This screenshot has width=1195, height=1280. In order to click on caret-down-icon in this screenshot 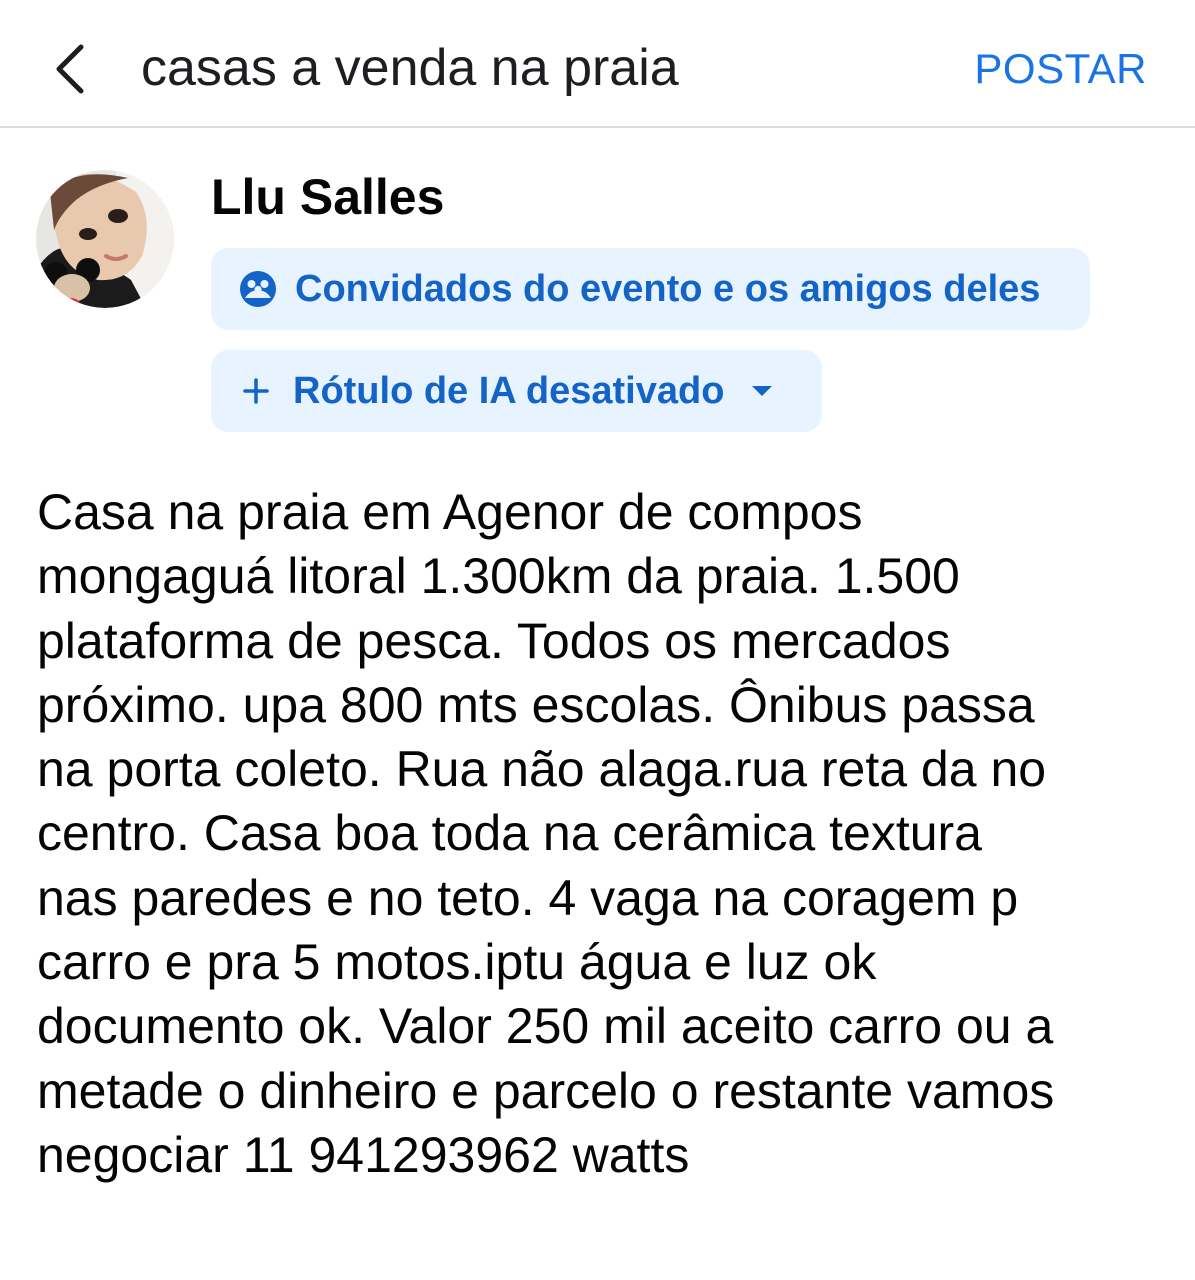, I will do `click(762, 391)`.